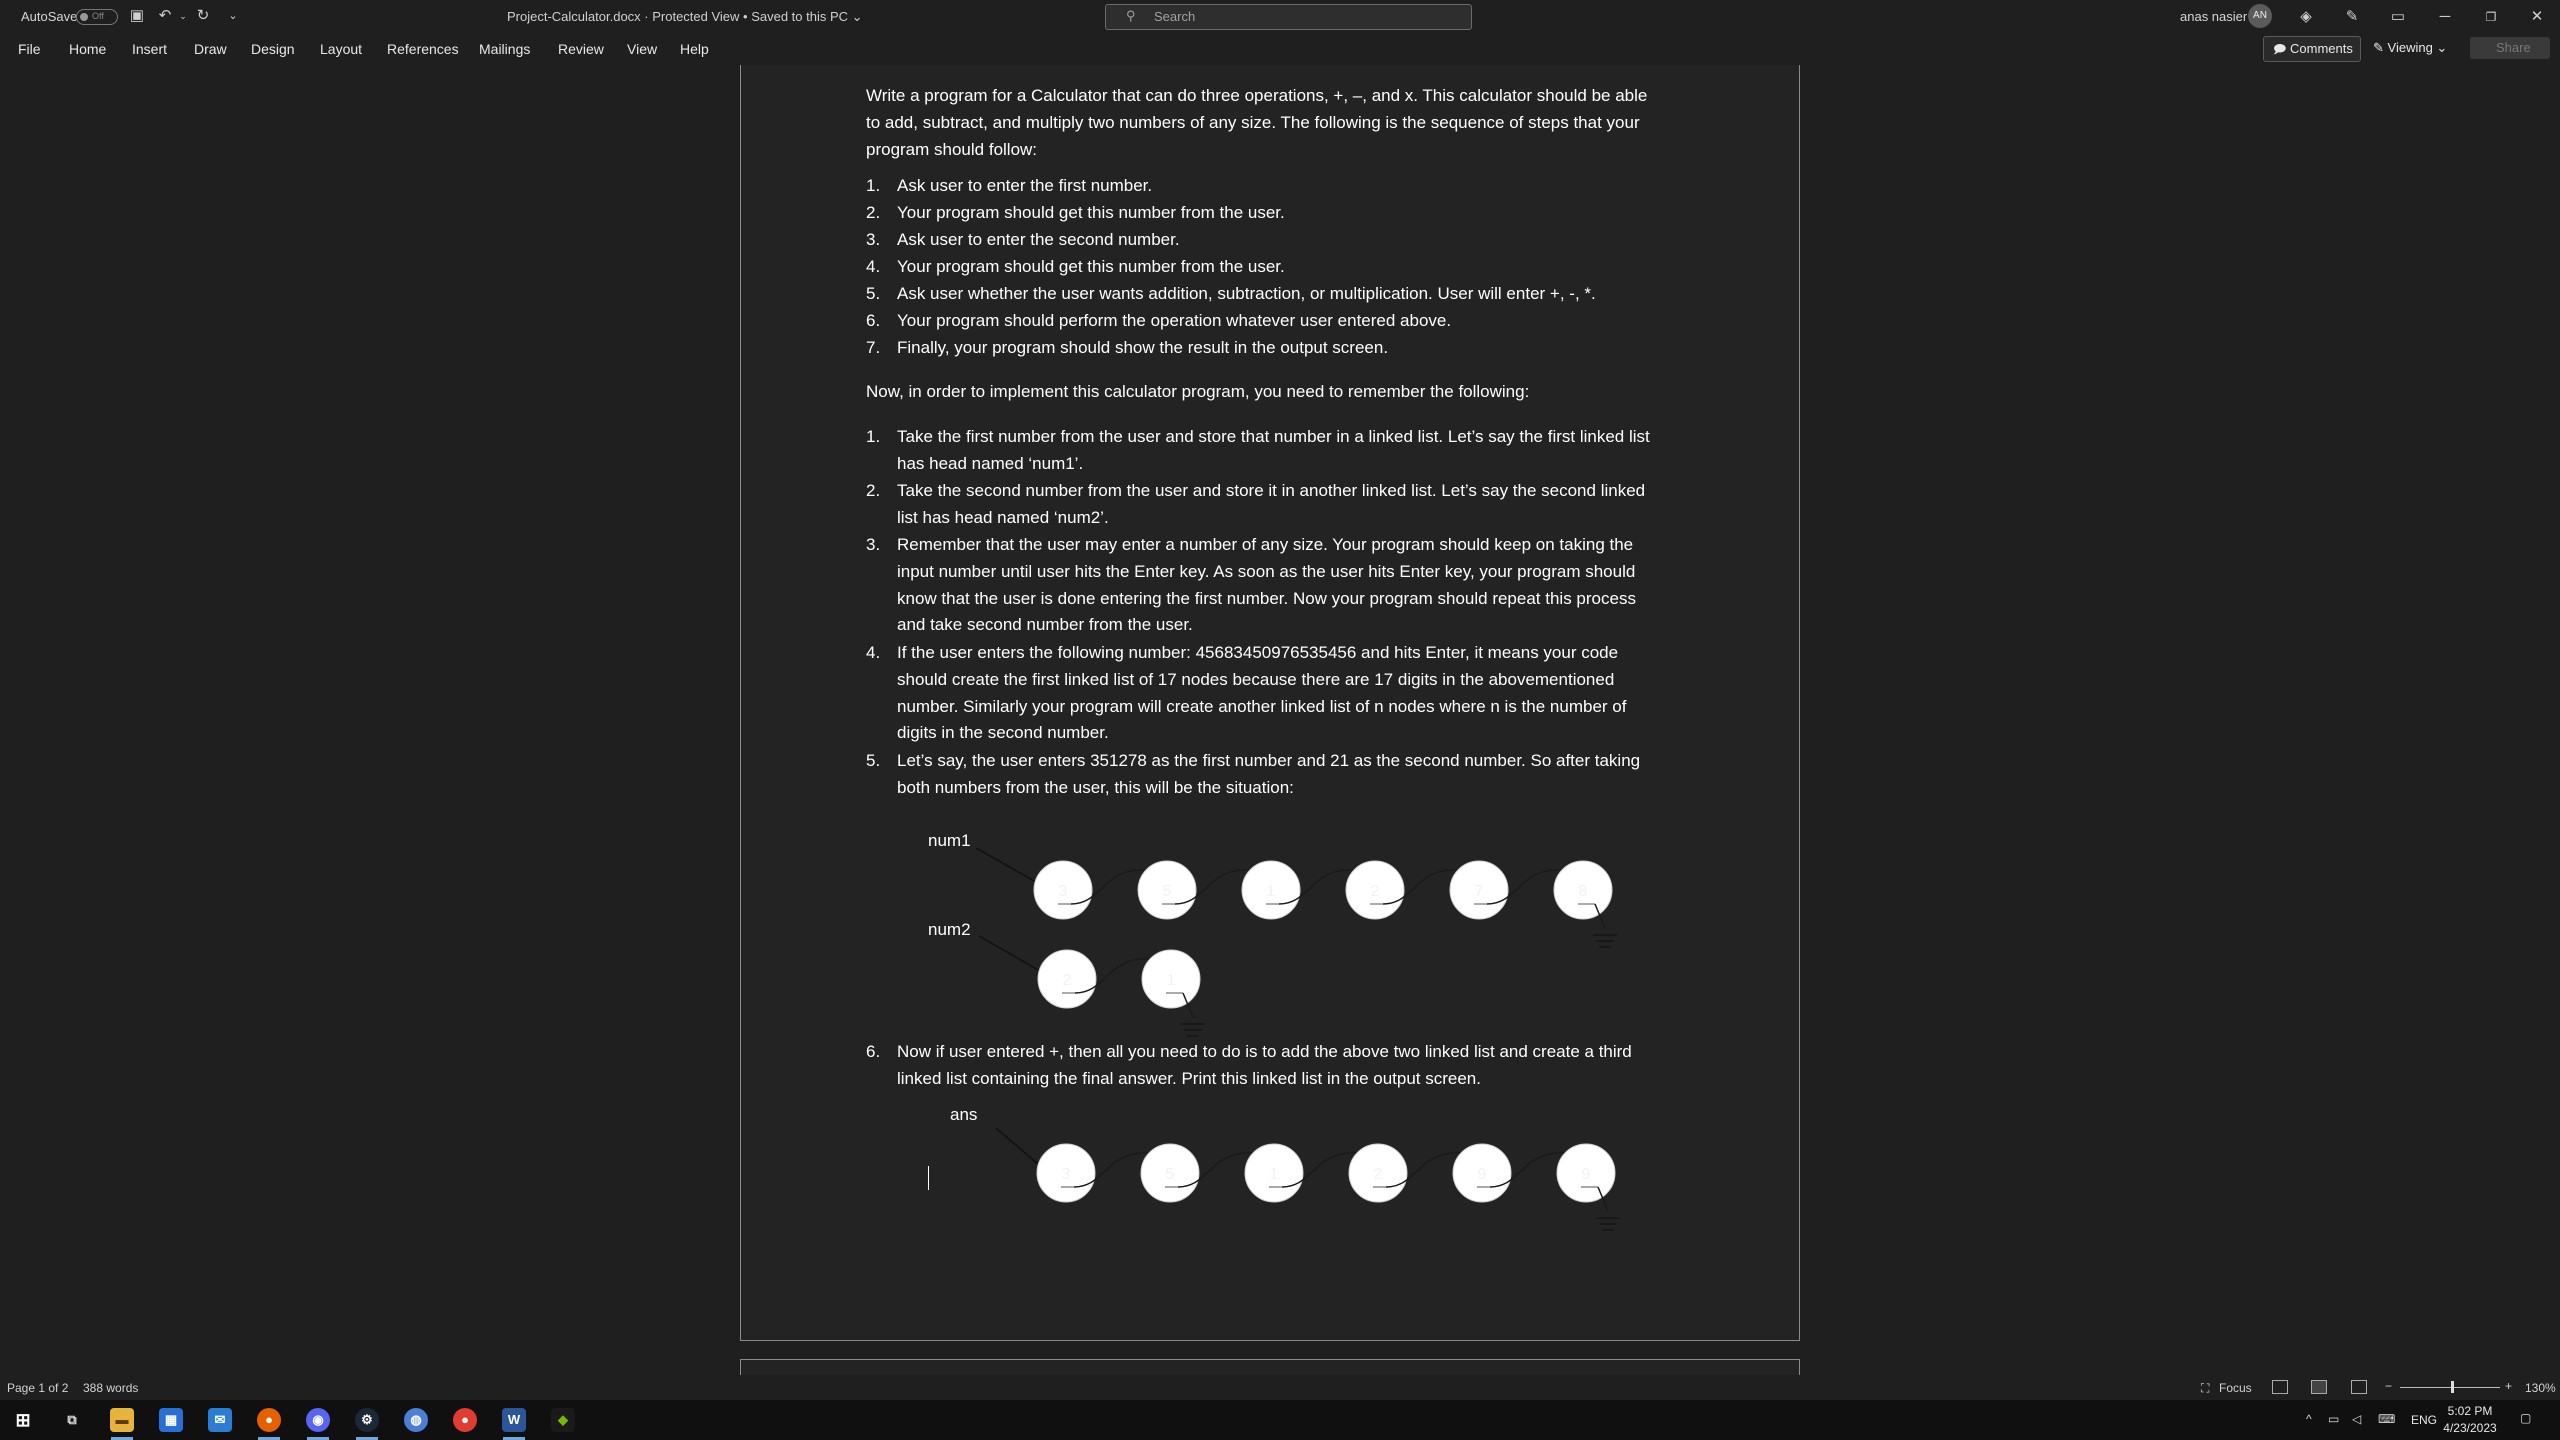 The image size is (2560, 1440). What do you see at coordinates (1066, 1174) in the screenshot?
I see `ans-node-digit: 3` at bounding box center [1066, 1174].